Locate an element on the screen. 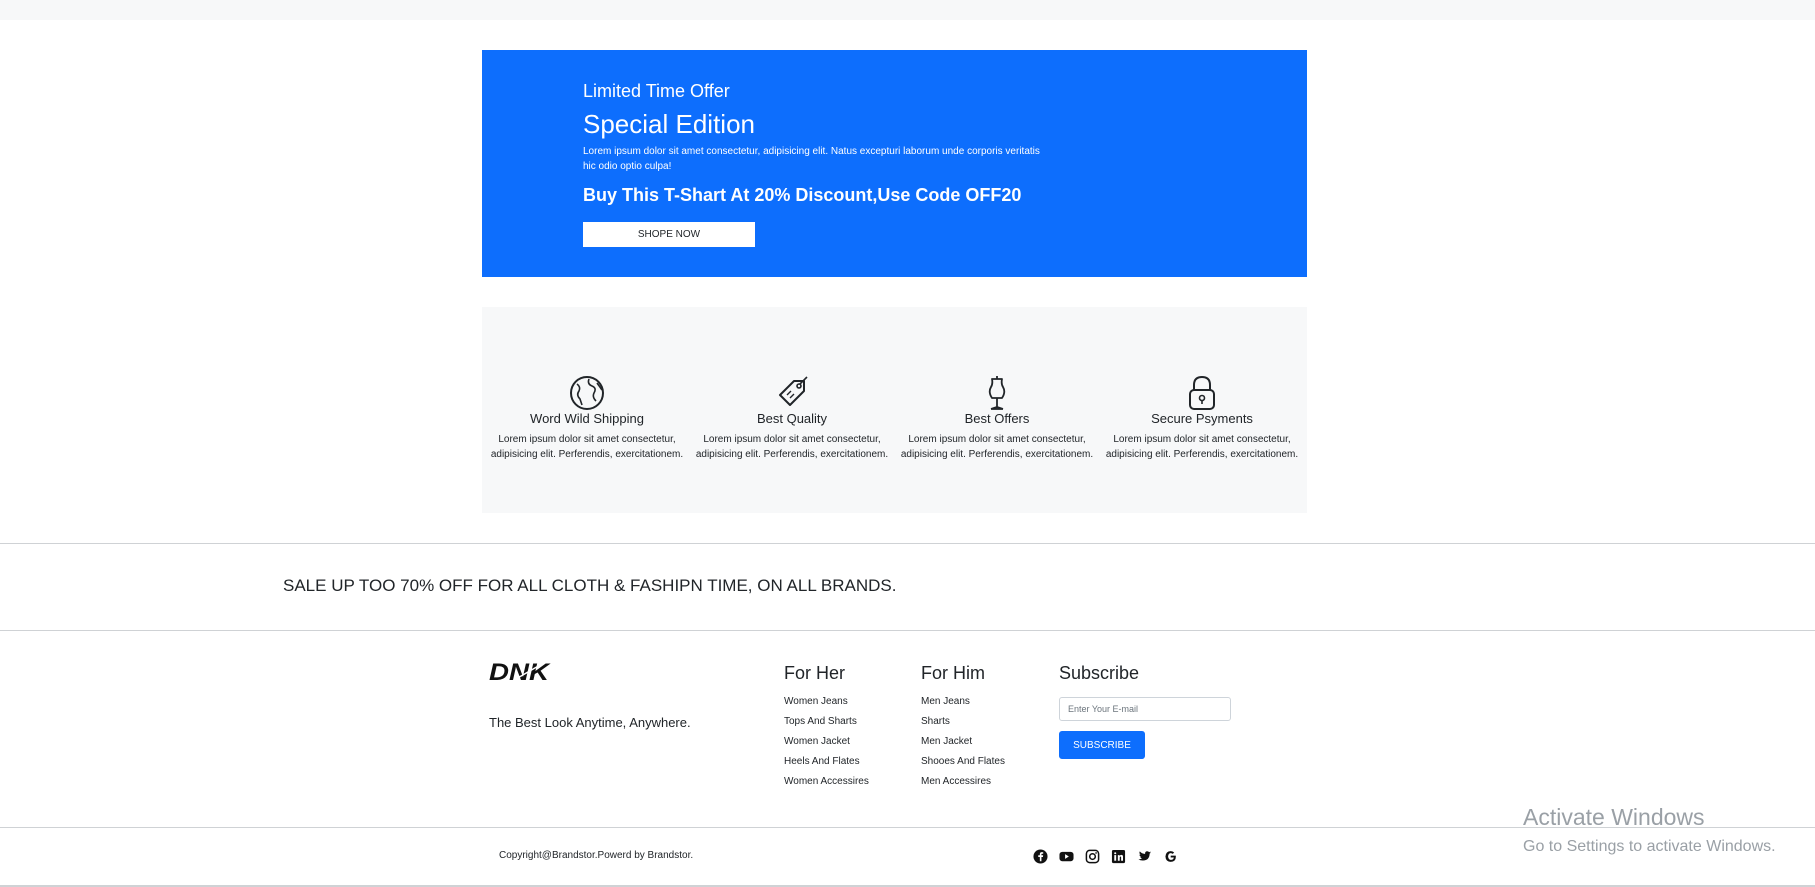 This screenshot has width=1815, height=887. for-him-heading: For Him is located at coordinates (953, 673).